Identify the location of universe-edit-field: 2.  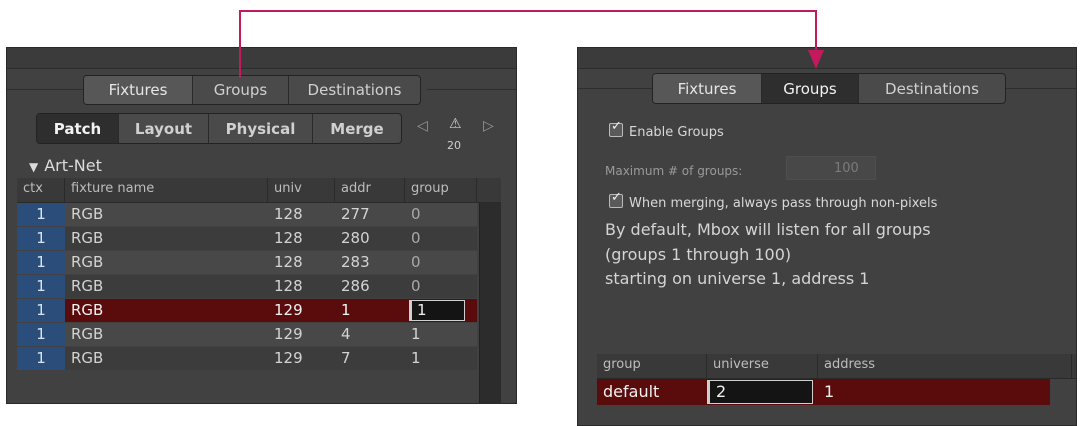
(760, 392).